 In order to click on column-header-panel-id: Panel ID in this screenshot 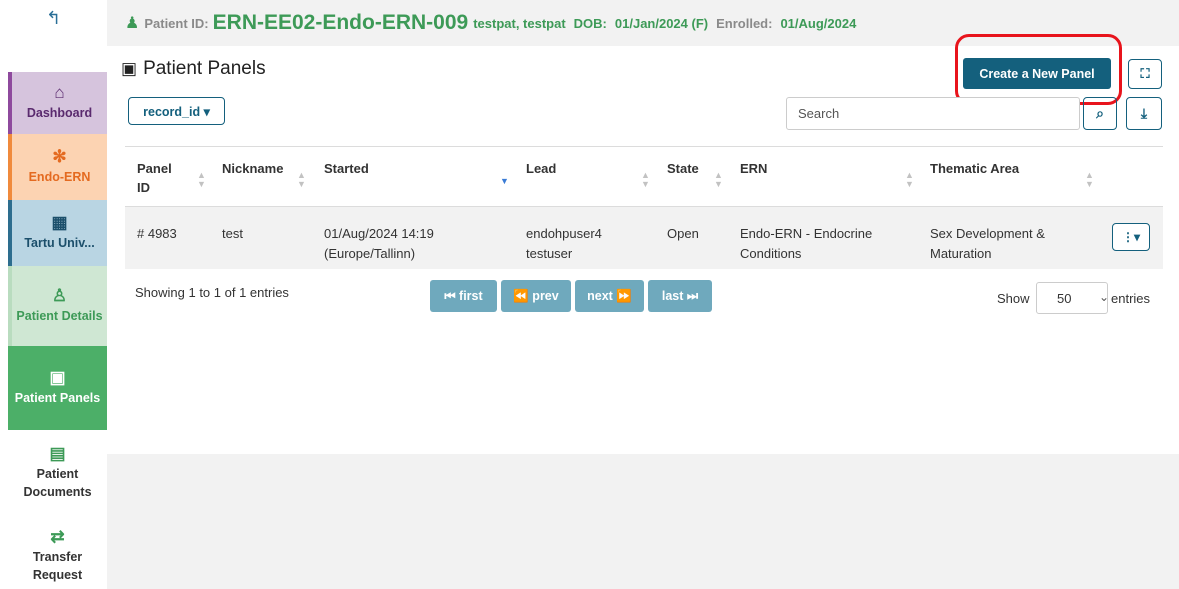, I will do `click(157, 179)`.